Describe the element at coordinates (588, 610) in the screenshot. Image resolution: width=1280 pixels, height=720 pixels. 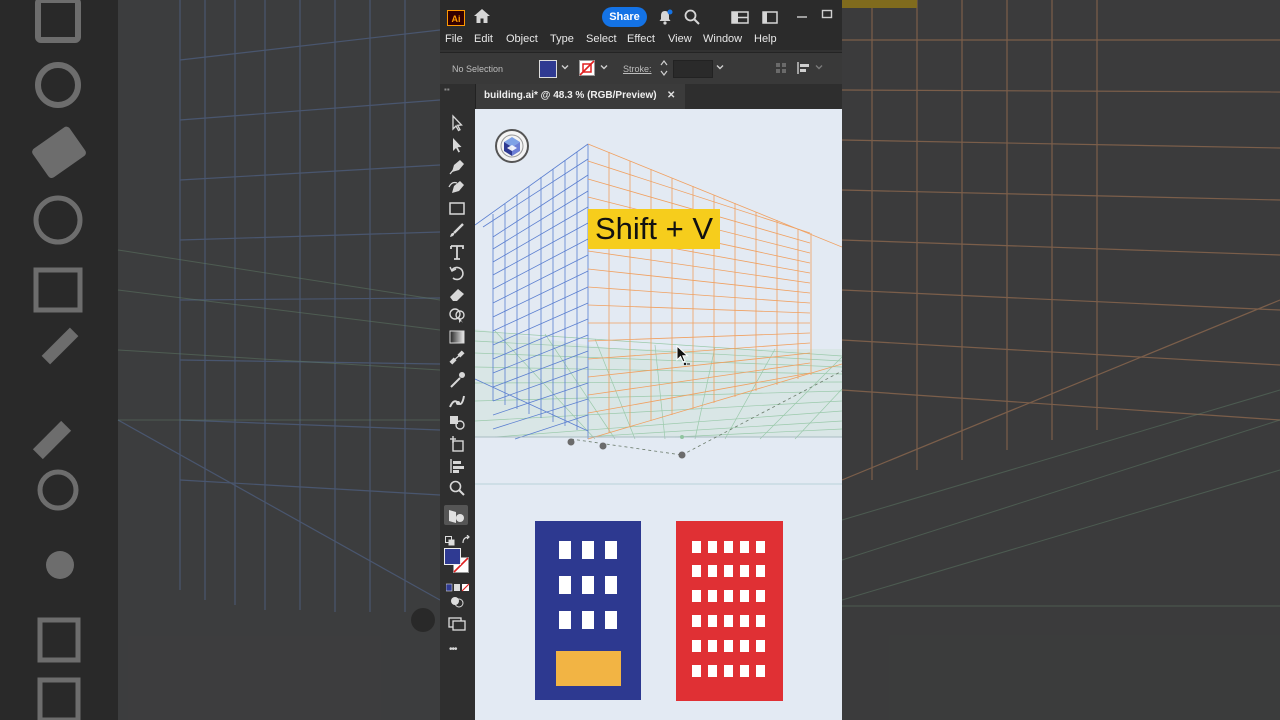
I see `blue-building-artwork` at that location.